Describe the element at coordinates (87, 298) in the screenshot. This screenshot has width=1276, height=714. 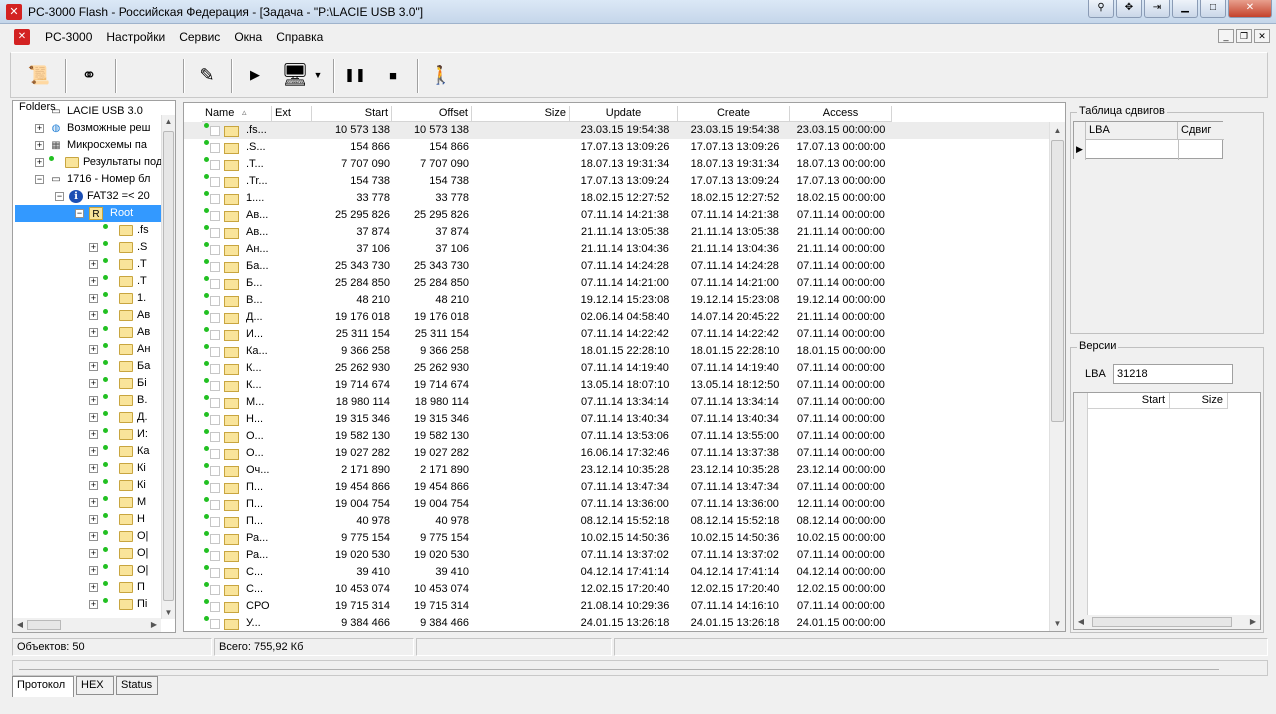
I see `tree-item: +1.` at that location.